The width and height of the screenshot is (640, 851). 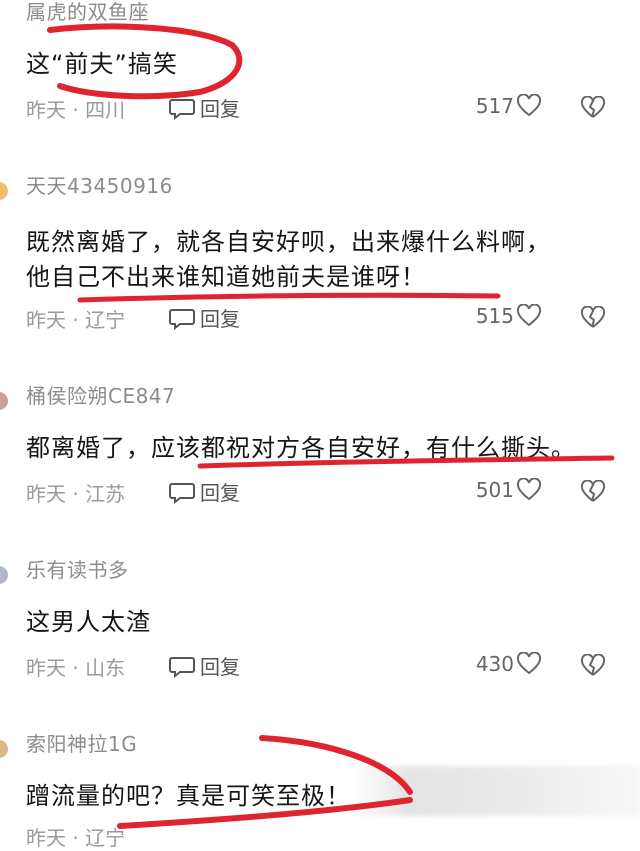 I want to click on like-button: 430, so click(x=509, y=664).